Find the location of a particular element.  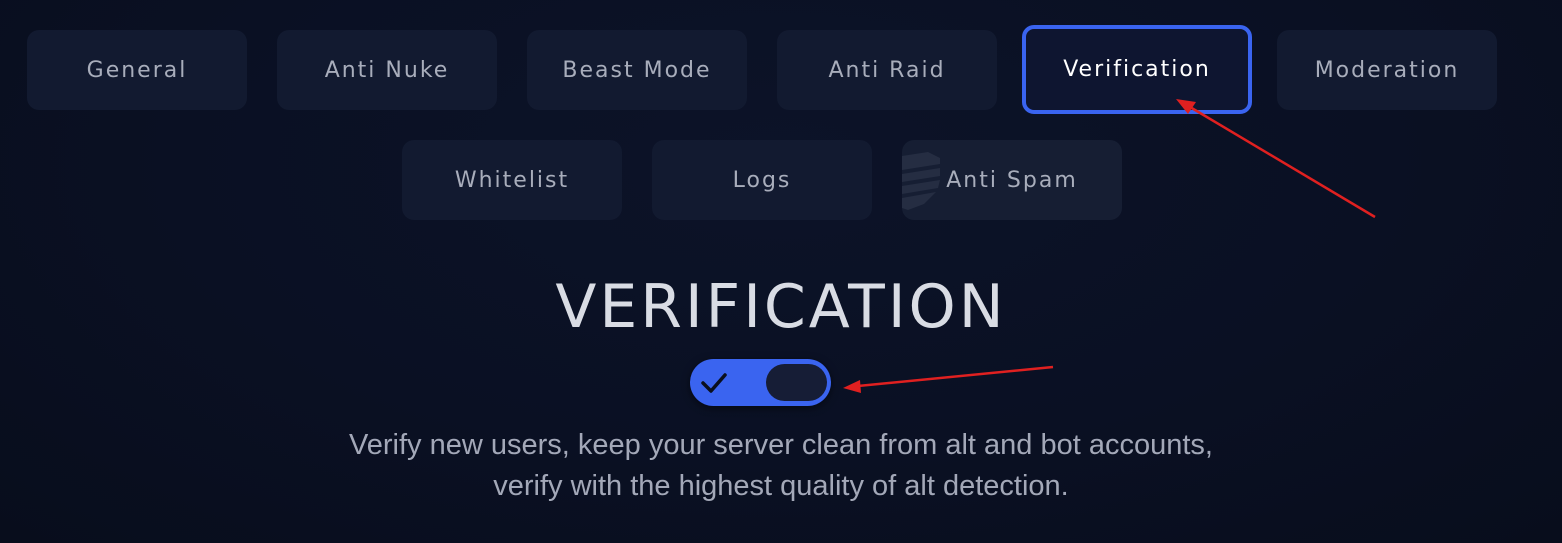

tab-anti-nuke: Anti Nuke is located at coordinates (387, 70).